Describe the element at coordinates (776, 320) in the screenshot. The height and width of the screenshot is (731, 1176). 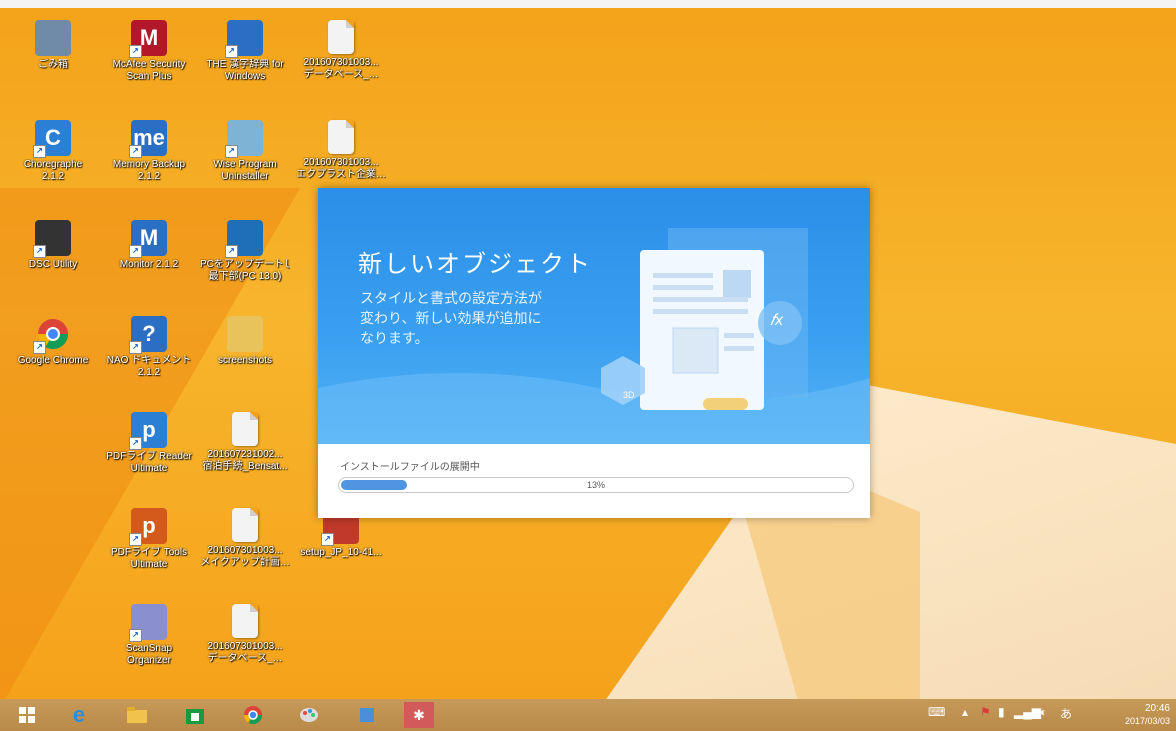
I see `fx-icon: 𝑓x` at that location.